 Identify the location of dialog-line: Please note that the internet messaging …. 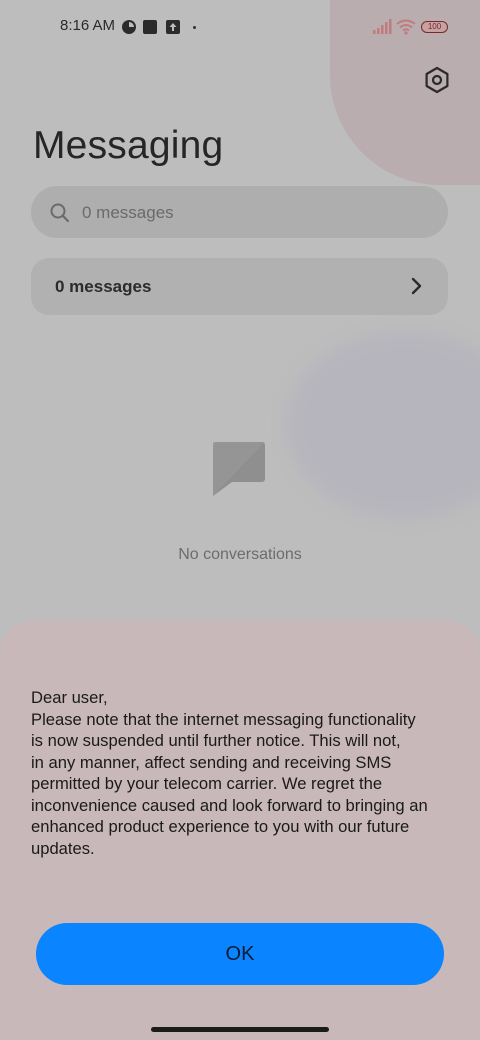
(223, 719).